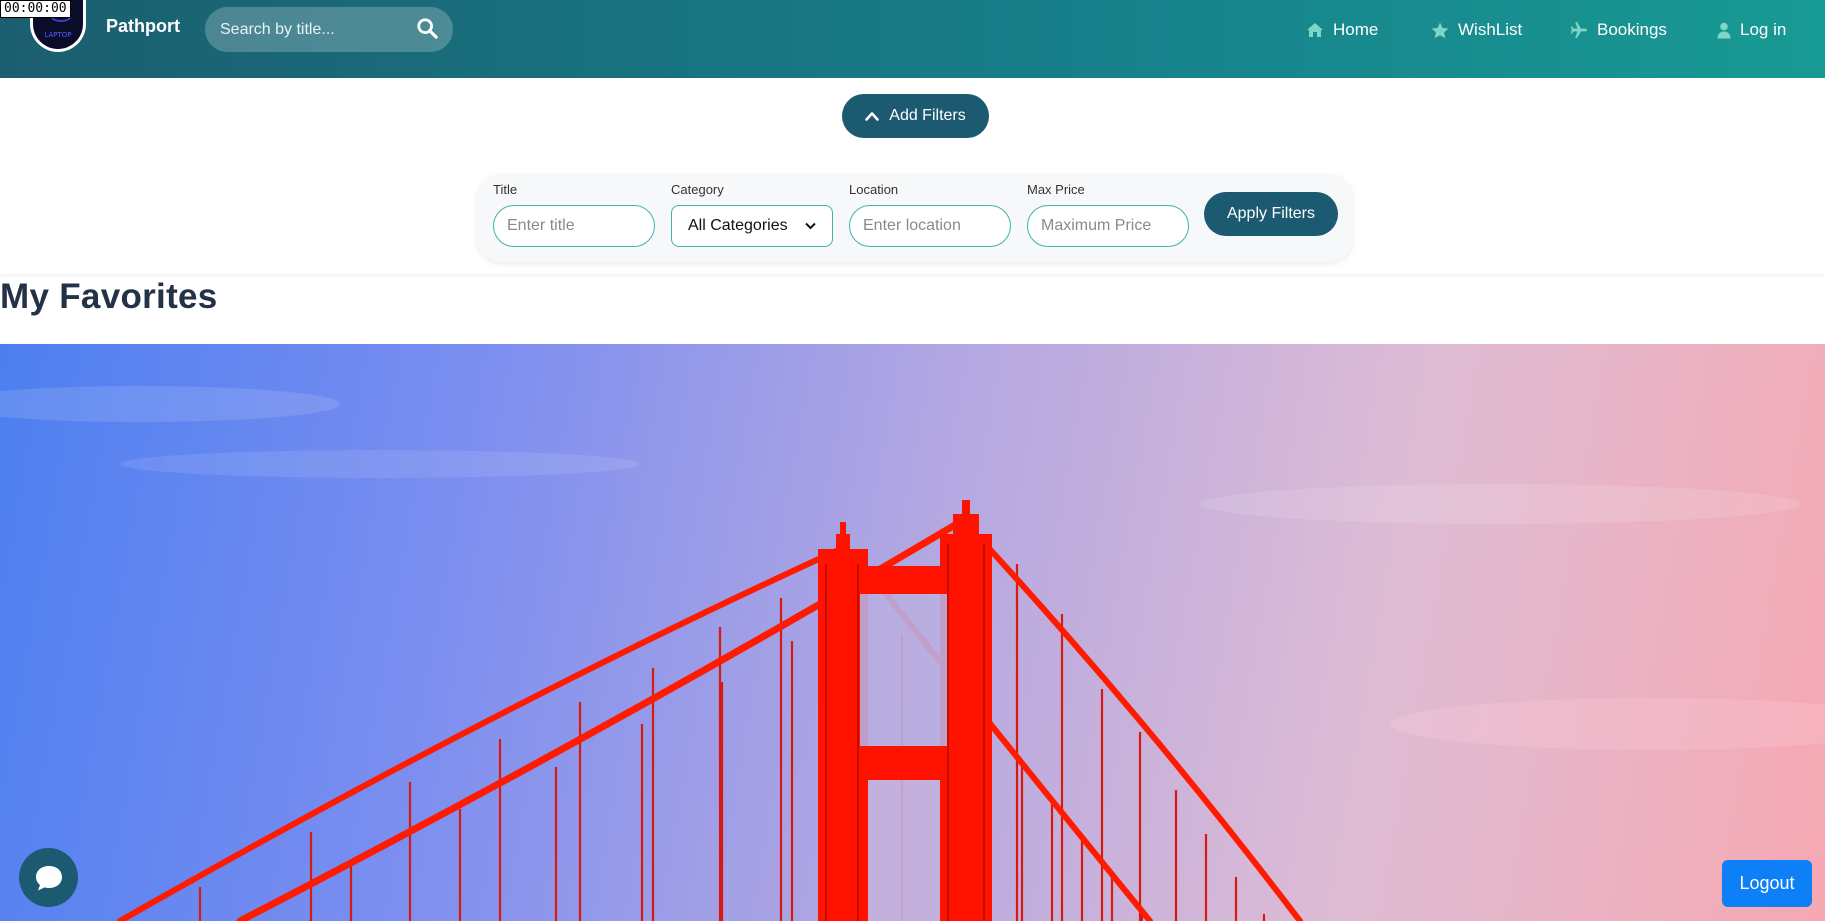 The width and height of the screenshot is (1825, 921). I want to click on nav-login: Log in, so click(1751, 30).